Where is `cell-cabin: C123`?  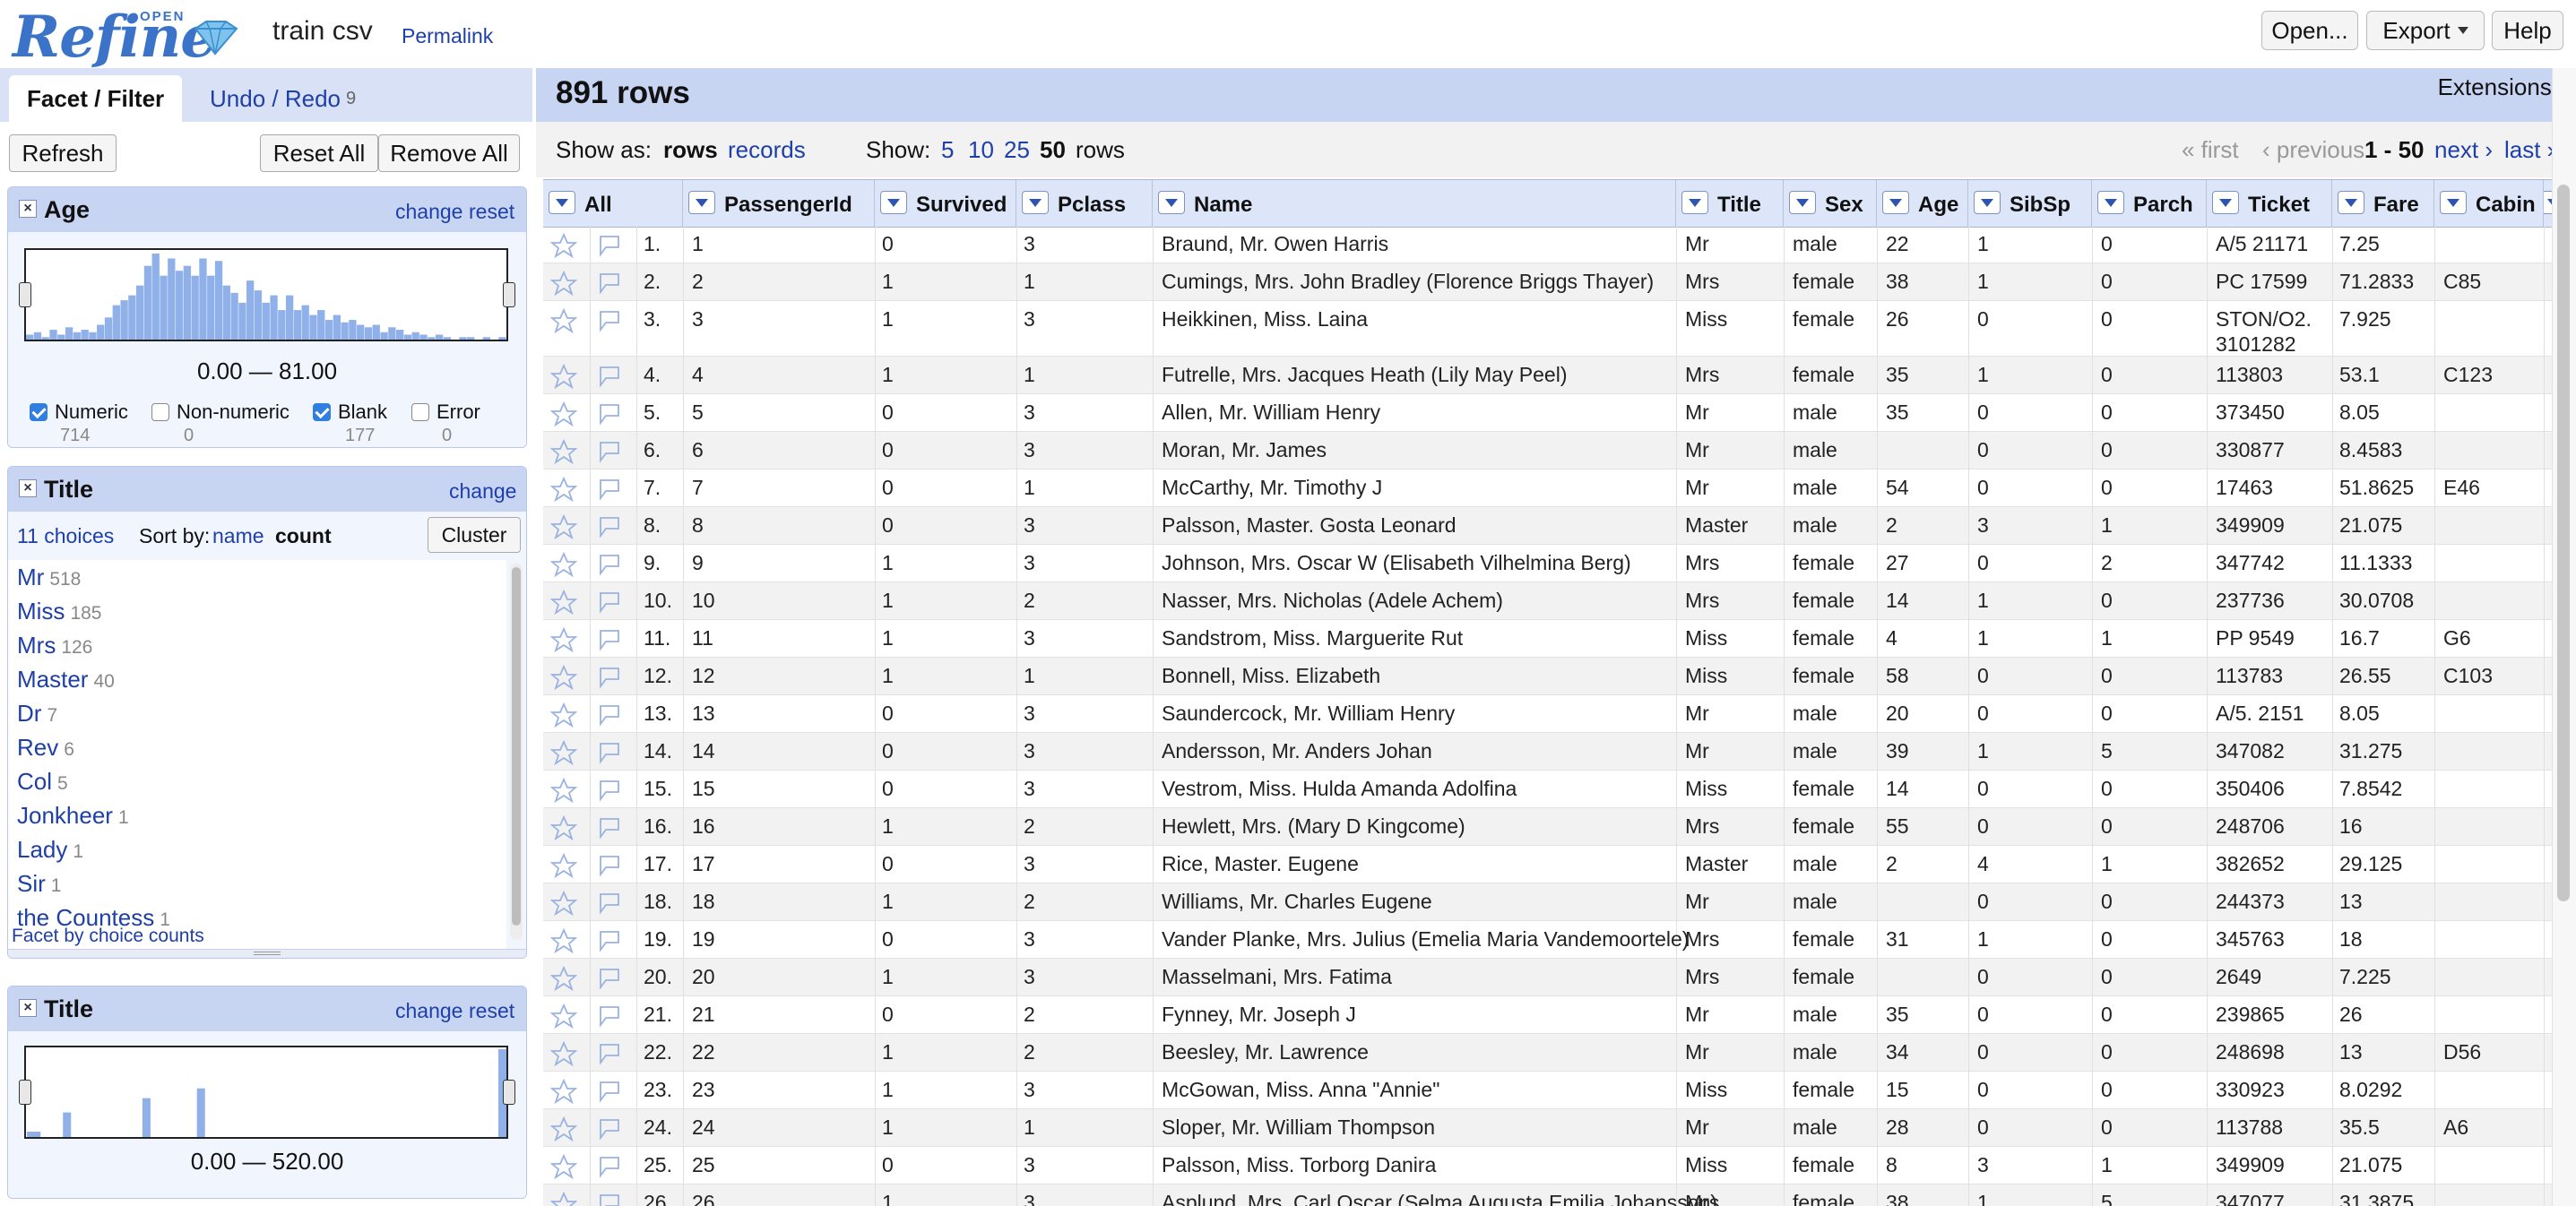
cell-cabin: C123 is located at coordinates (2468, 374).